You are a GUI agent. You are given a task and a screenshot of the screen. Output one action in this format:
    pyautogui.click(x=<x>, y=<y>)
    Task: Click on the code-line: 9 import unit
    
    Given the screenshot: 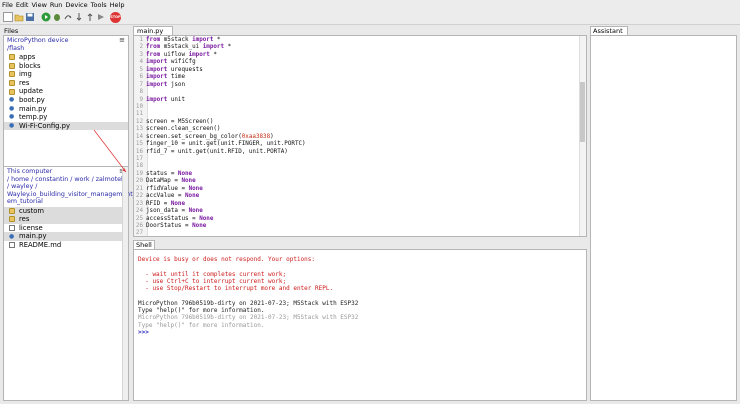 What is the action you would take?
    pyautogui.click(x=357, y=100)
    